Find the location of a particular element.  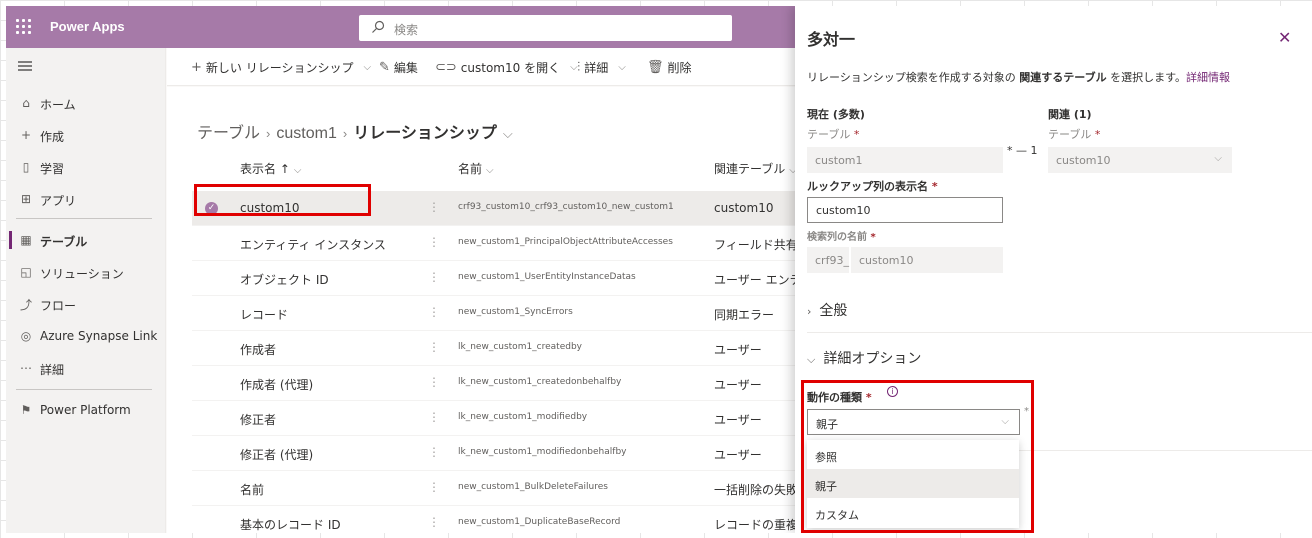

link-icon: ⊂⊃ is located at coordinates (446, 67).